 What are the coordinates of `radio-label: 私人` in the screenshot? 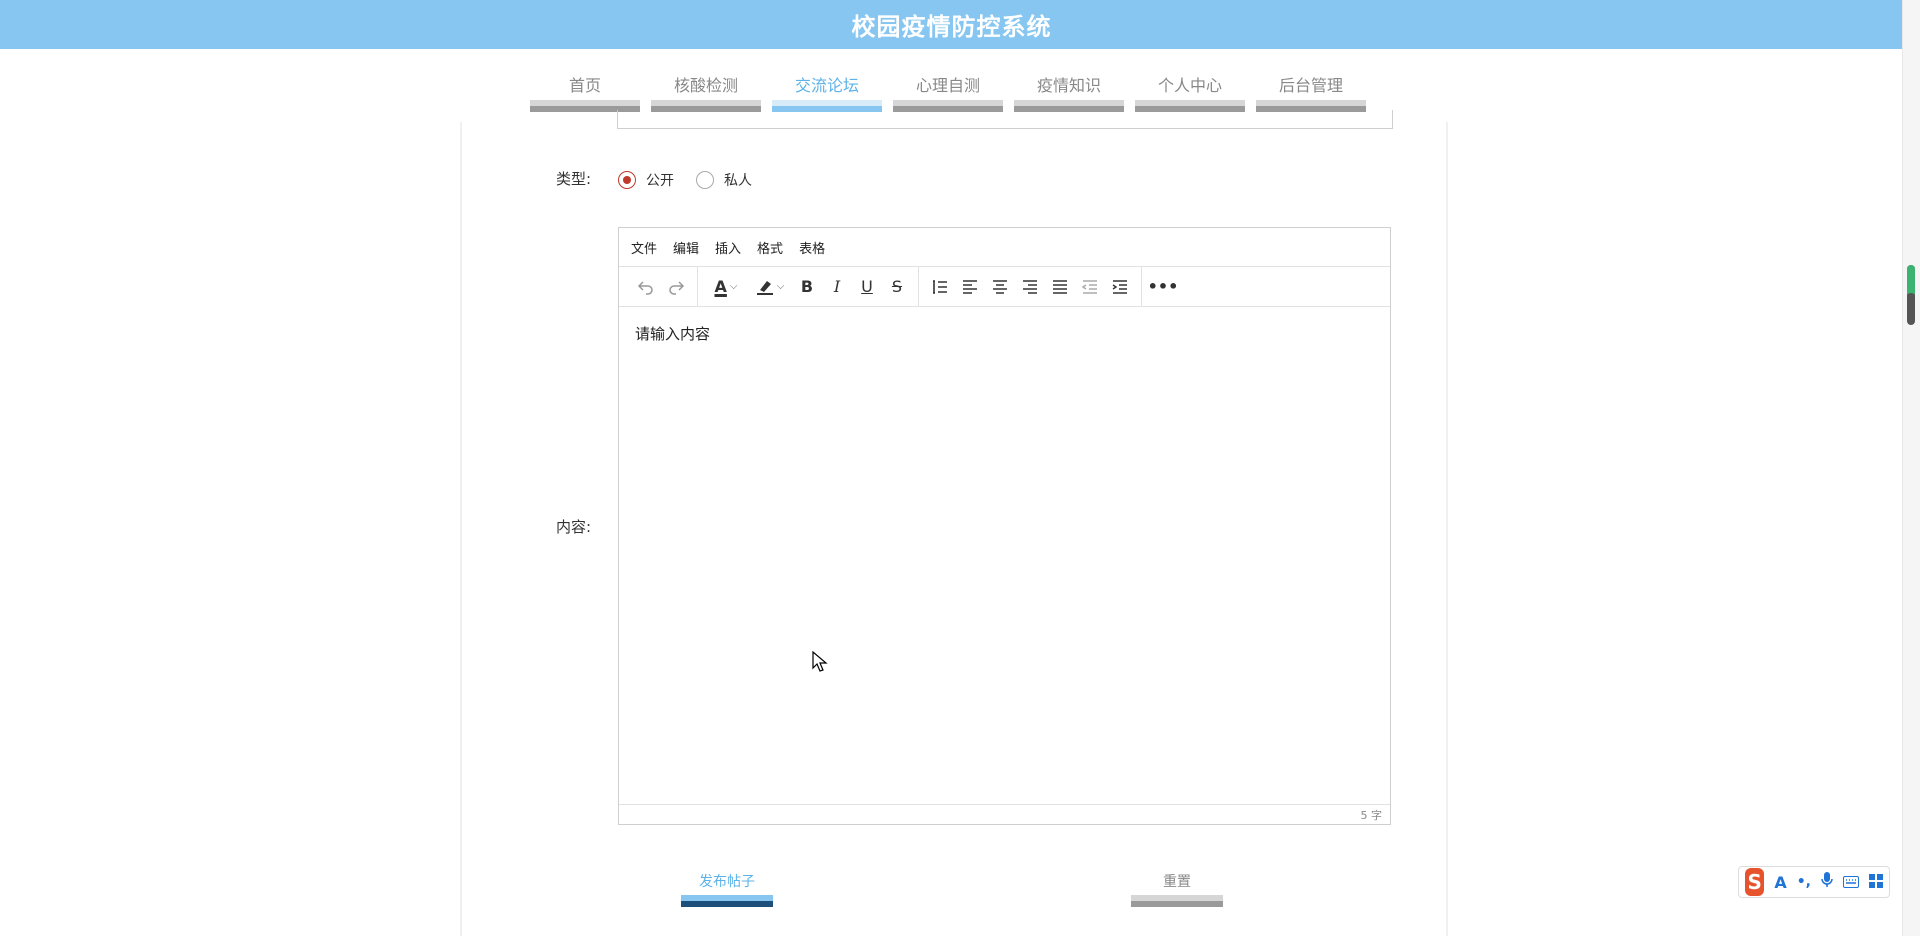 It's located at (738, 181).